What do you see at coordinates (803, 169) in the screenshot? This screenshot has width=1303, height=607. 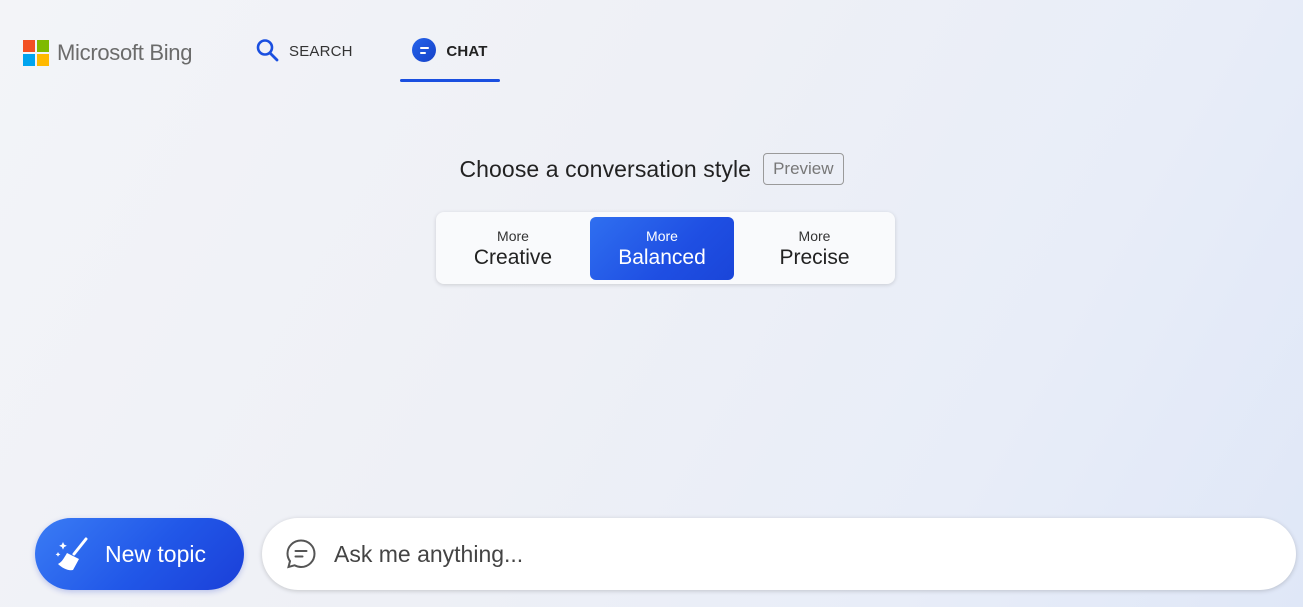 I see `preview-badge: Preview` at bounding box center [803, 169].